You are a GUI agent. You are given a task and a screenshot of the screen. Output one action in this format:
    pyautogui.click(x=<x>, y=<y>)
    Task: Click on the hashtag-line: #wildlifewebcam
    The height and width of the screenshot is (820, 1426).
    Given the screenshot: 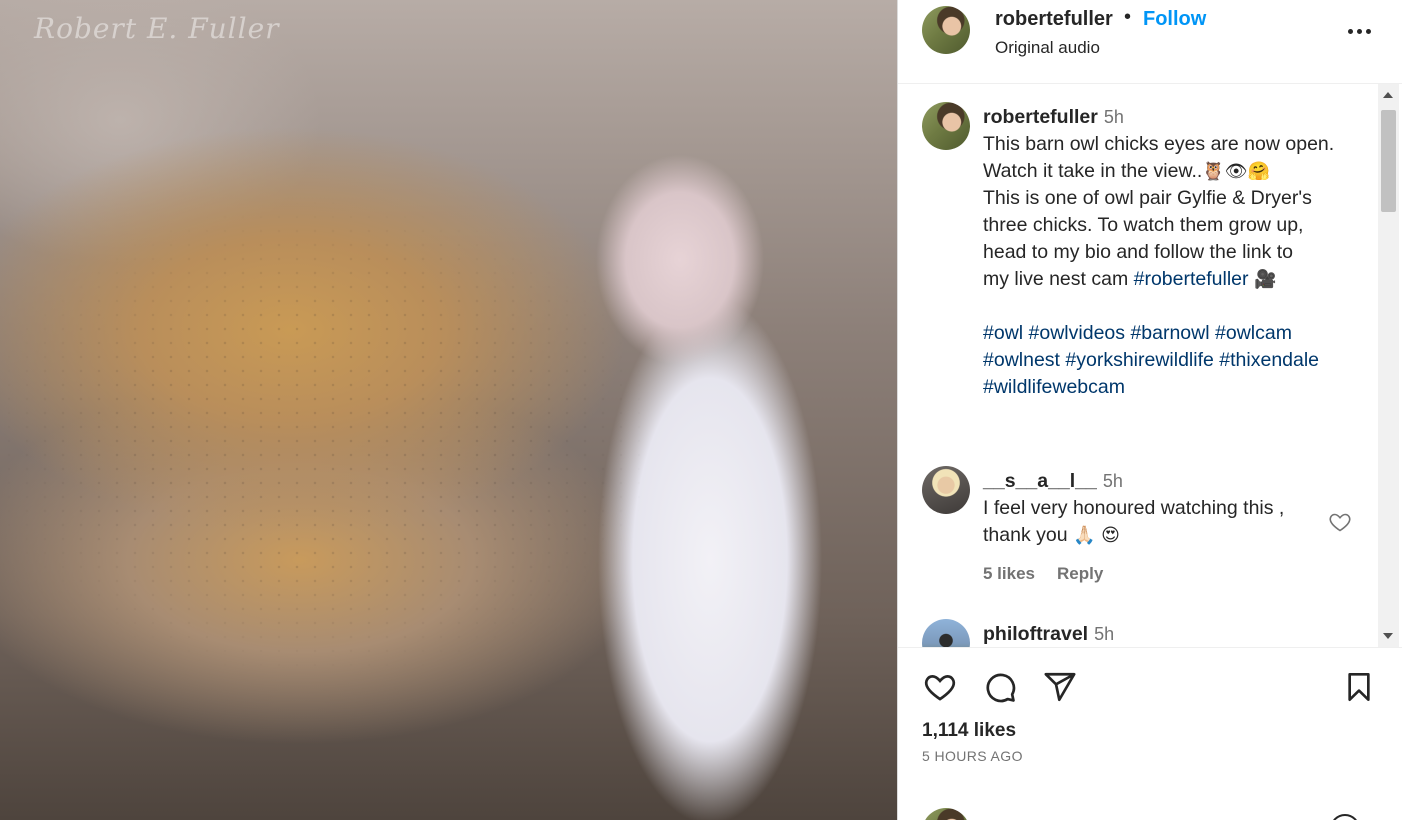 What is the action you would take?
    pyautogui.click(x=1178, y=387)
    